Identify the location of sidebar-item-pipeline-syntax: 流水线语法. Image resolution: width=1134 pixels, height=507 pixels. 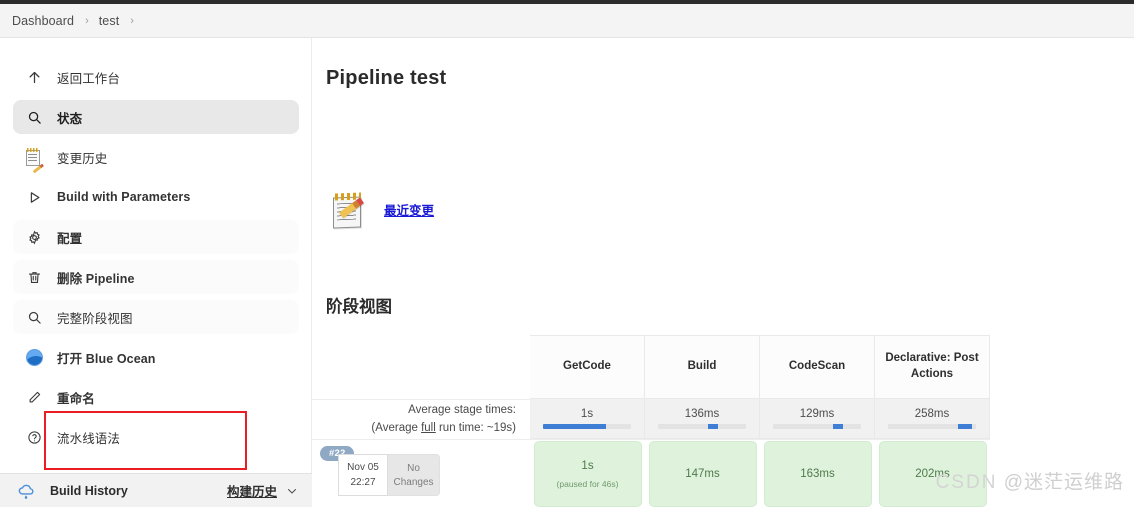
(156, 437).